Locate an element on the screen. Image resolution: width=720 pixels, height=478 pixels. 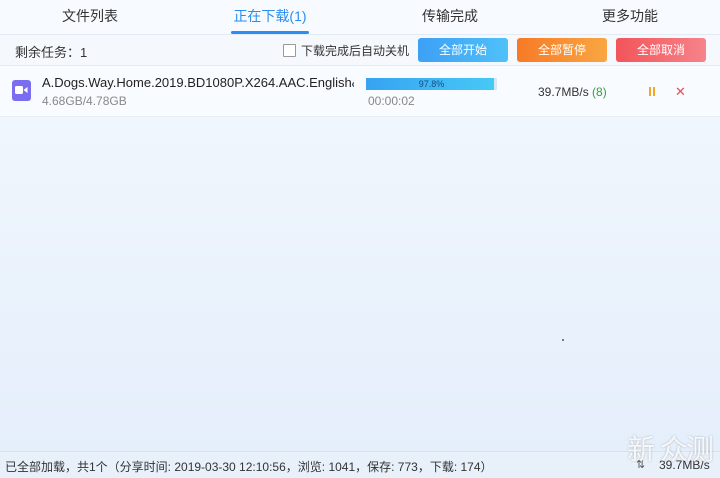
pause-all-button: 全部暂停 is located at coordinates (562, 50).